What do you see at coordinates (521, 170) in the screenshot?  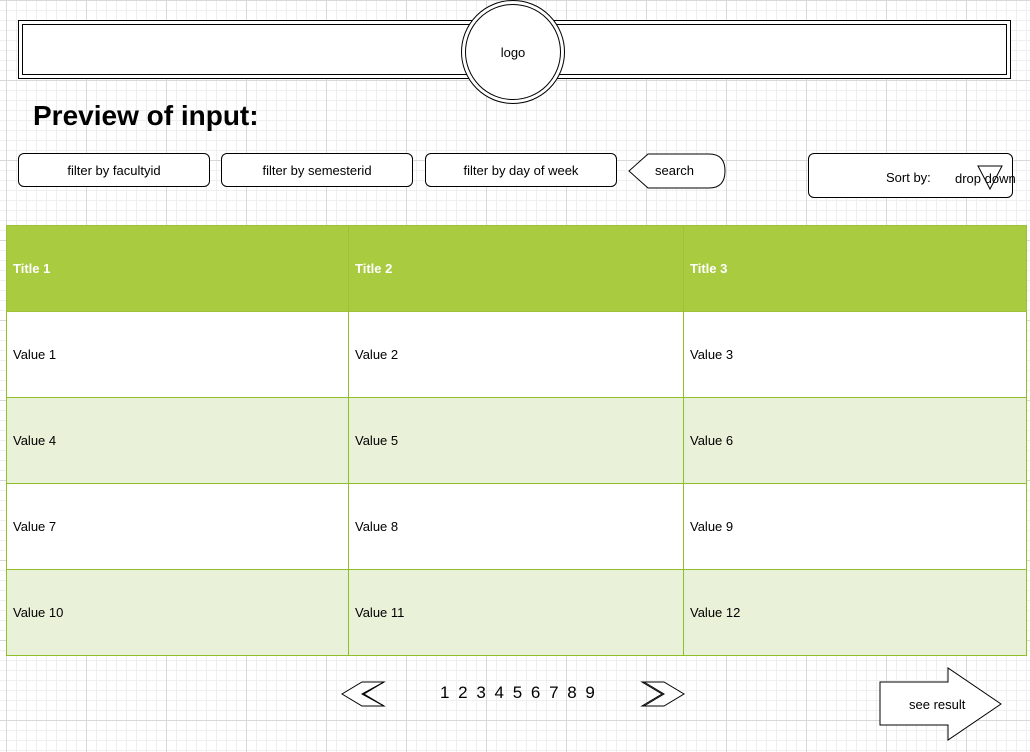 I see `filter-day-of-week-button: filter by day of week` at bounding box center [521, 170].